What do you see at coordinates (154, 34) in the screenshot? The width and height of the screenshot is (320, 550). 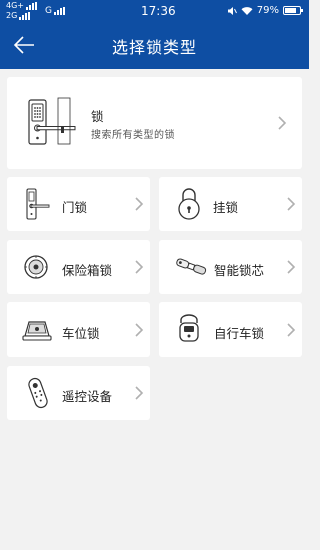 I see `app-header: 4G+ 2G G 17:36 79% 选择锁类型` at bounding box center [154, 34].